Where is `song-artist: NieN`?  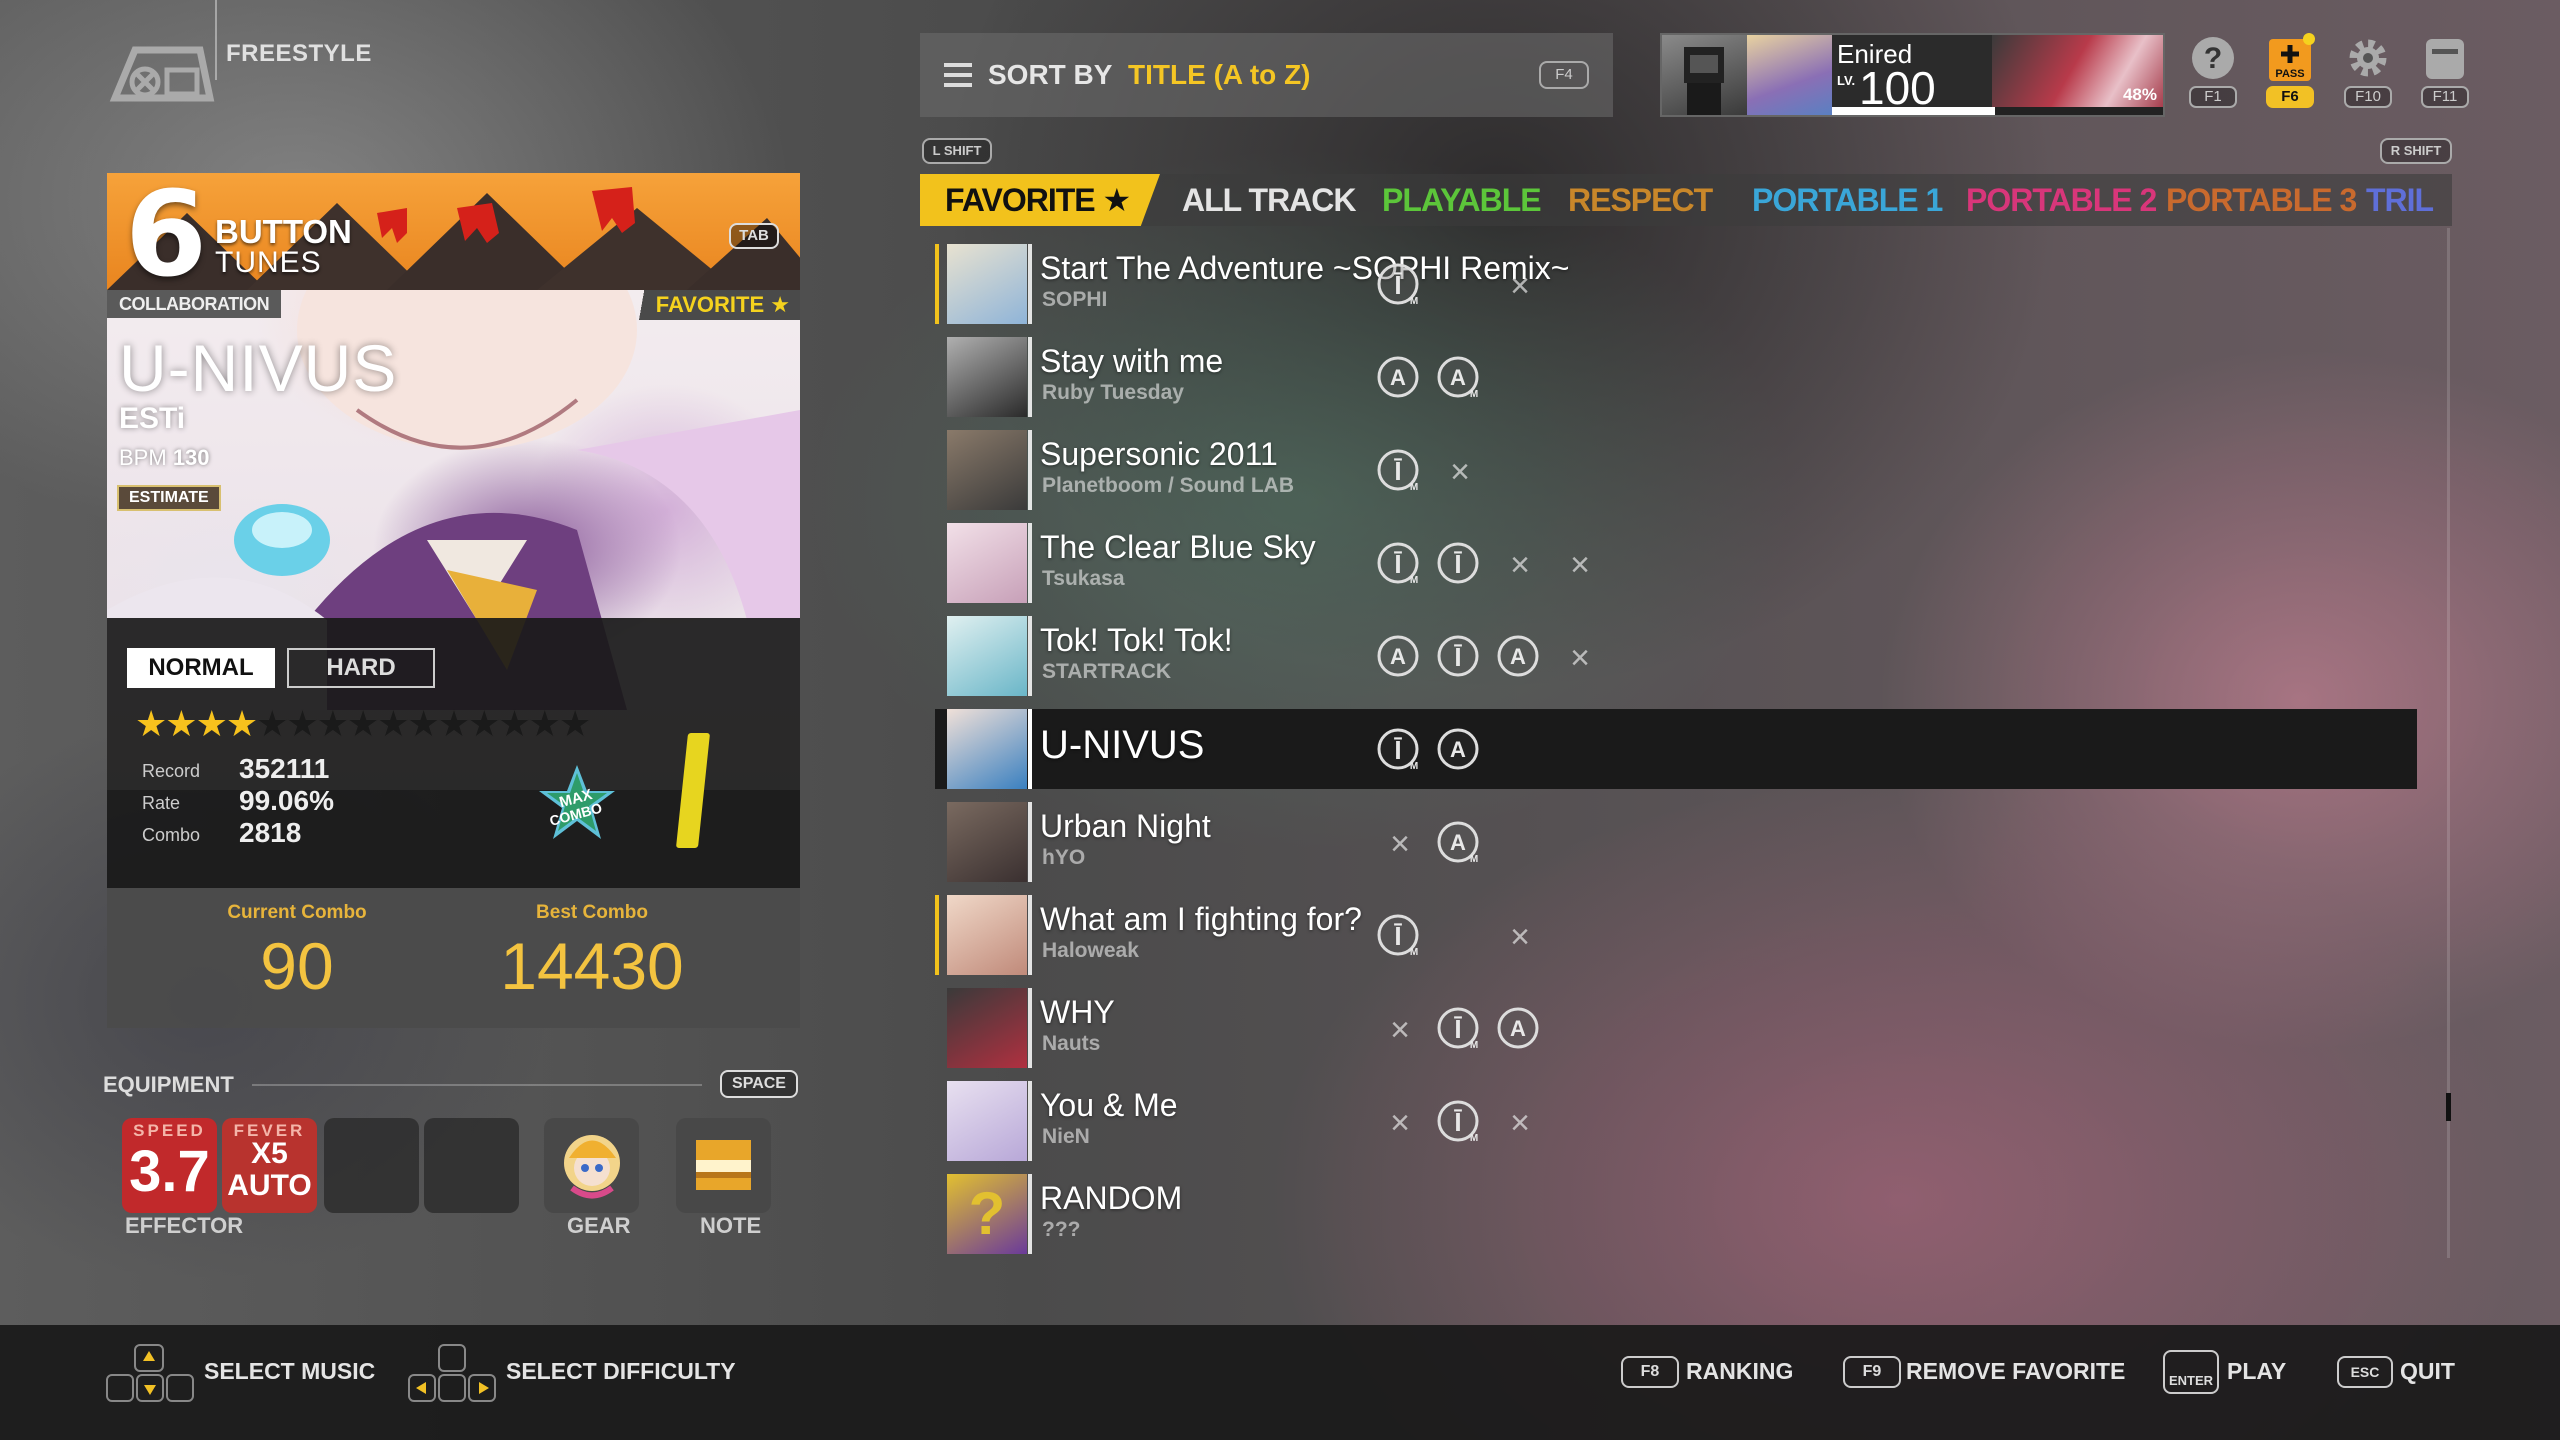
song-artist: NieN is located at coordinates (1066, 1136).